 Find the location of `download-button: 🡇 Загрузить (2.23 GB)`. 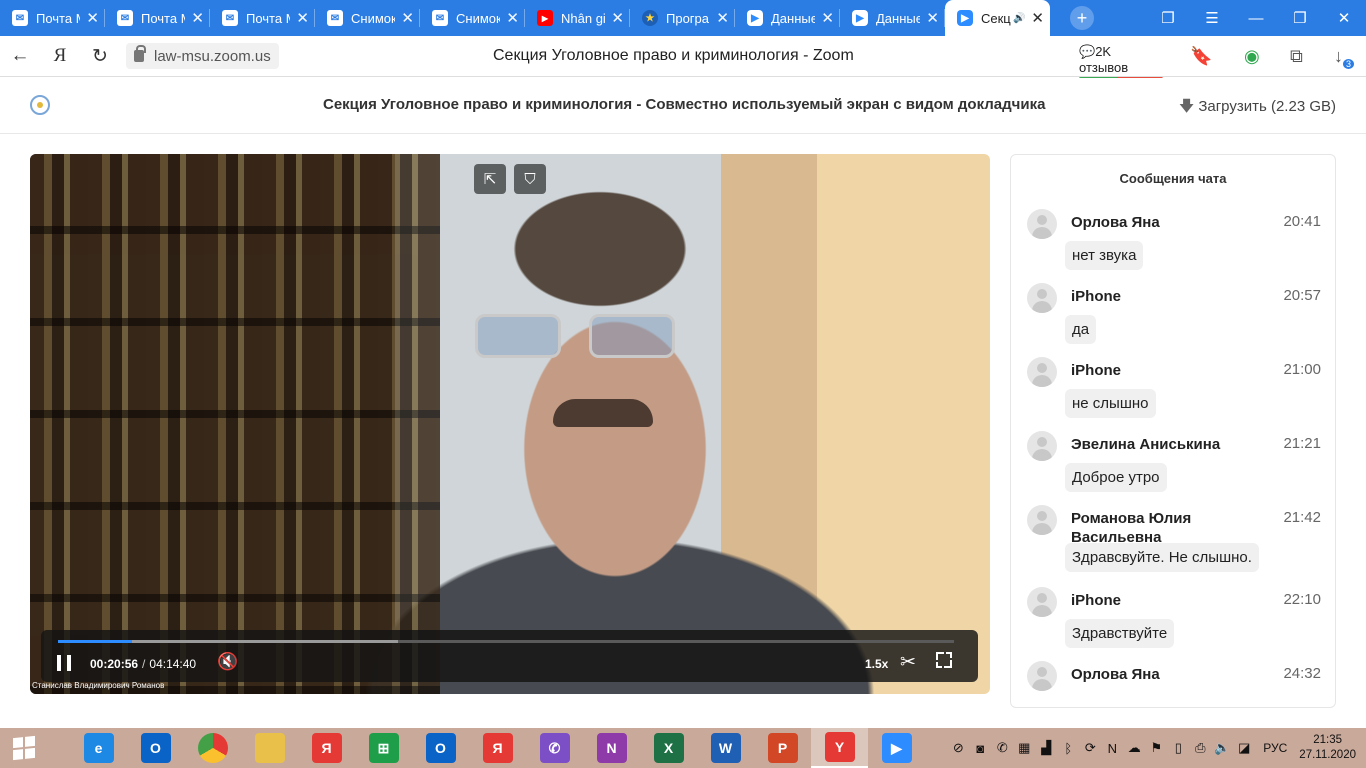

download-button: 🡇 Загрузить (2.23 GB) is located at coordinates (1257, 108).